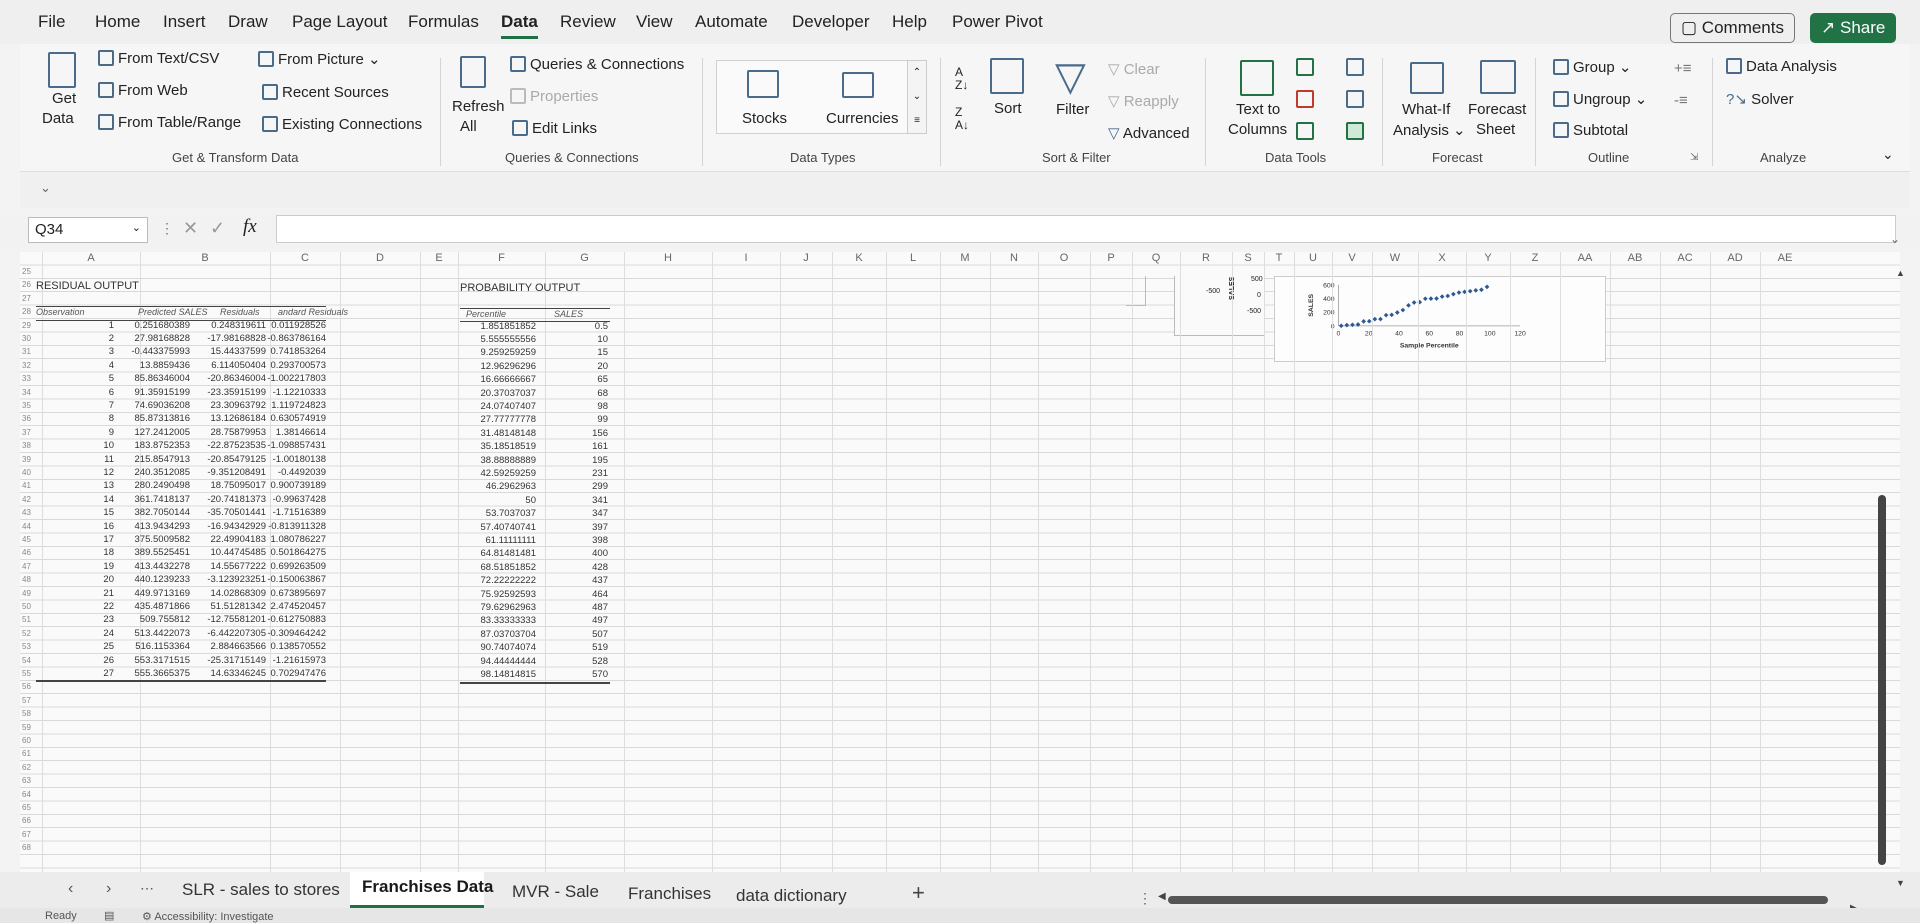 The width and height of the screenshot is (1920, 923). Describe the element at coordinates (654, 22) in the screenshot. I see `menu-view: View` at that location.